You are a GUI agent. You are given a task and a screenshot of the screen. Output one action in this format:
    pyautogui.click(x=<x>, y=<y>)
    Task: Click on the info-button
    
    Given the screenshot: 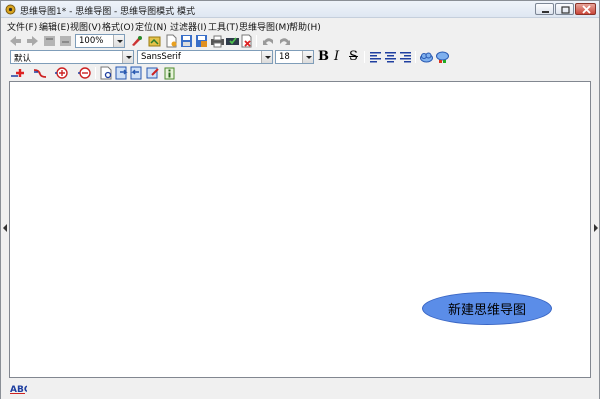 What is the action you would take?
    pyautogui.click(x=169, y=73)
    